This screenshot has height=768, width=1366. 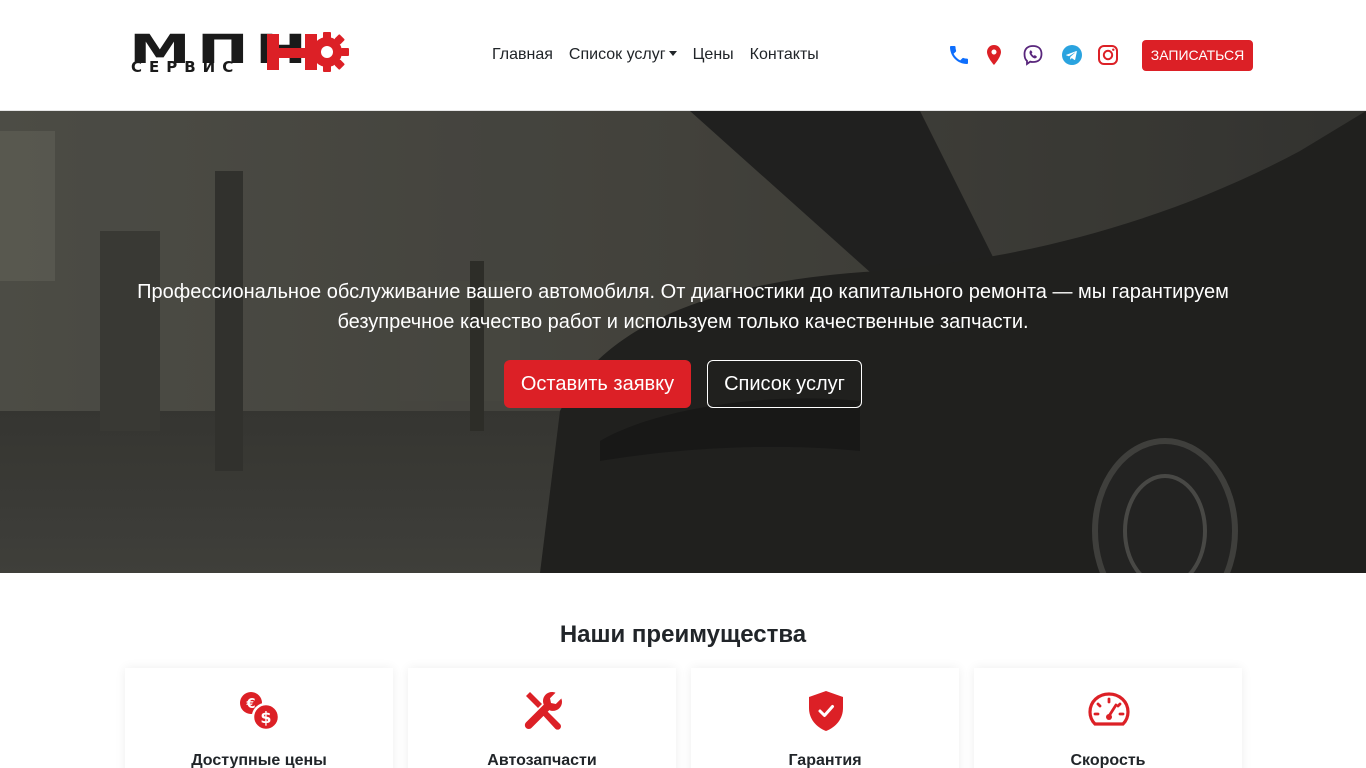 I want to click on advantage-card-speed: Скорость, so click(x=1108, y=718).